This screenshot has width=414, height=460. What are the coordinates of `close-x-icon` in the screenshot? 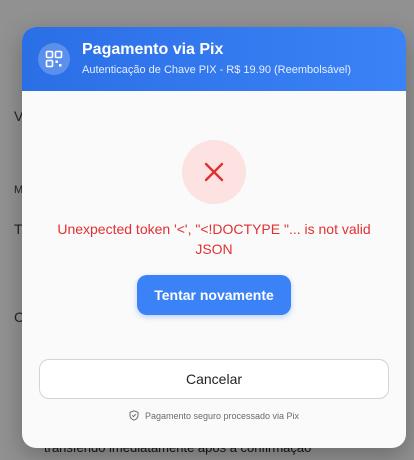 It's located at (214, 172).